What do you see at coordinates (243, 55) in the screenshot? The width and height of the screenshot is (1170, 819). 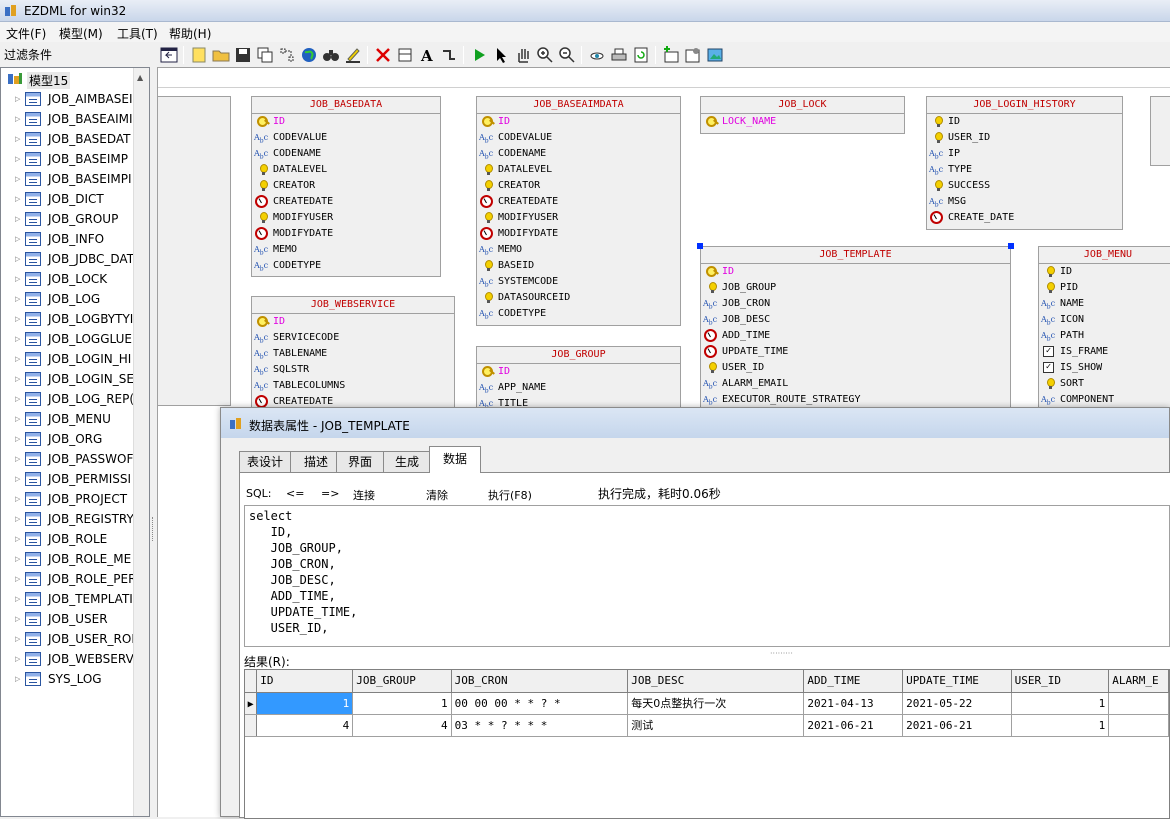 I see `save-icon` at bounding box center [243, 55].